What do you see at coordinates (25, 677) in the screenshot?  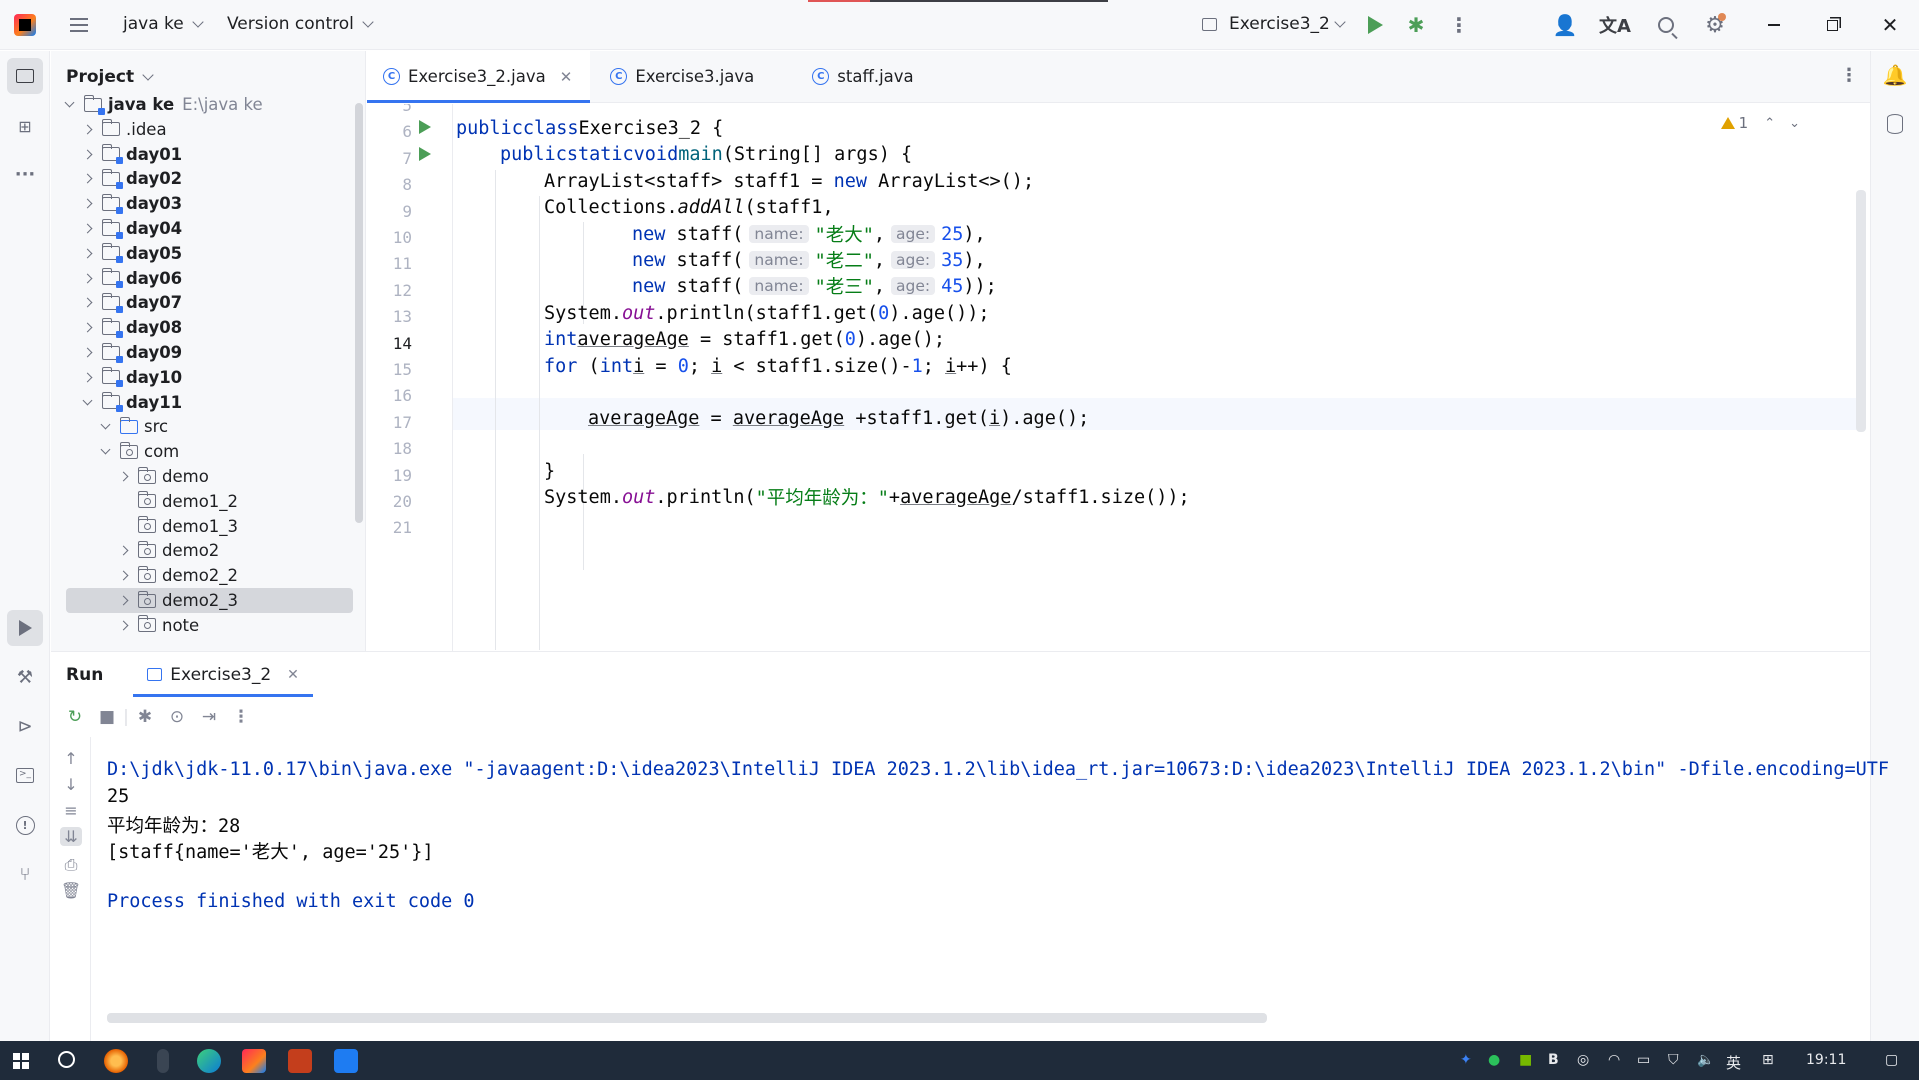 I see `build-tool-button: ⚒` at bounding box center [25, 677].